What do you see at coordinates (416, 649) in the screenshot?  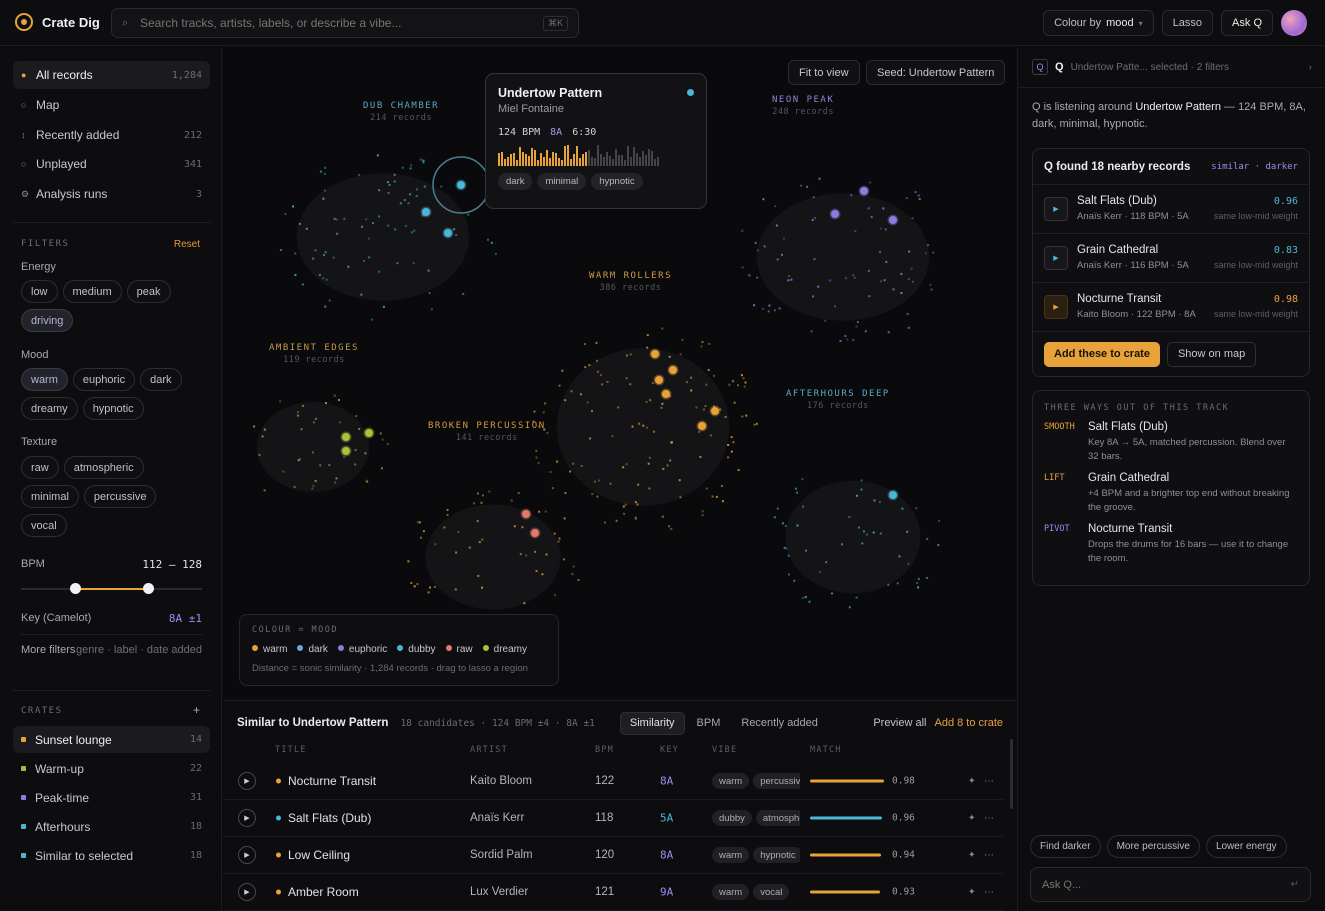 I see `legend-item: dubby` at bounding box center [416, 649].